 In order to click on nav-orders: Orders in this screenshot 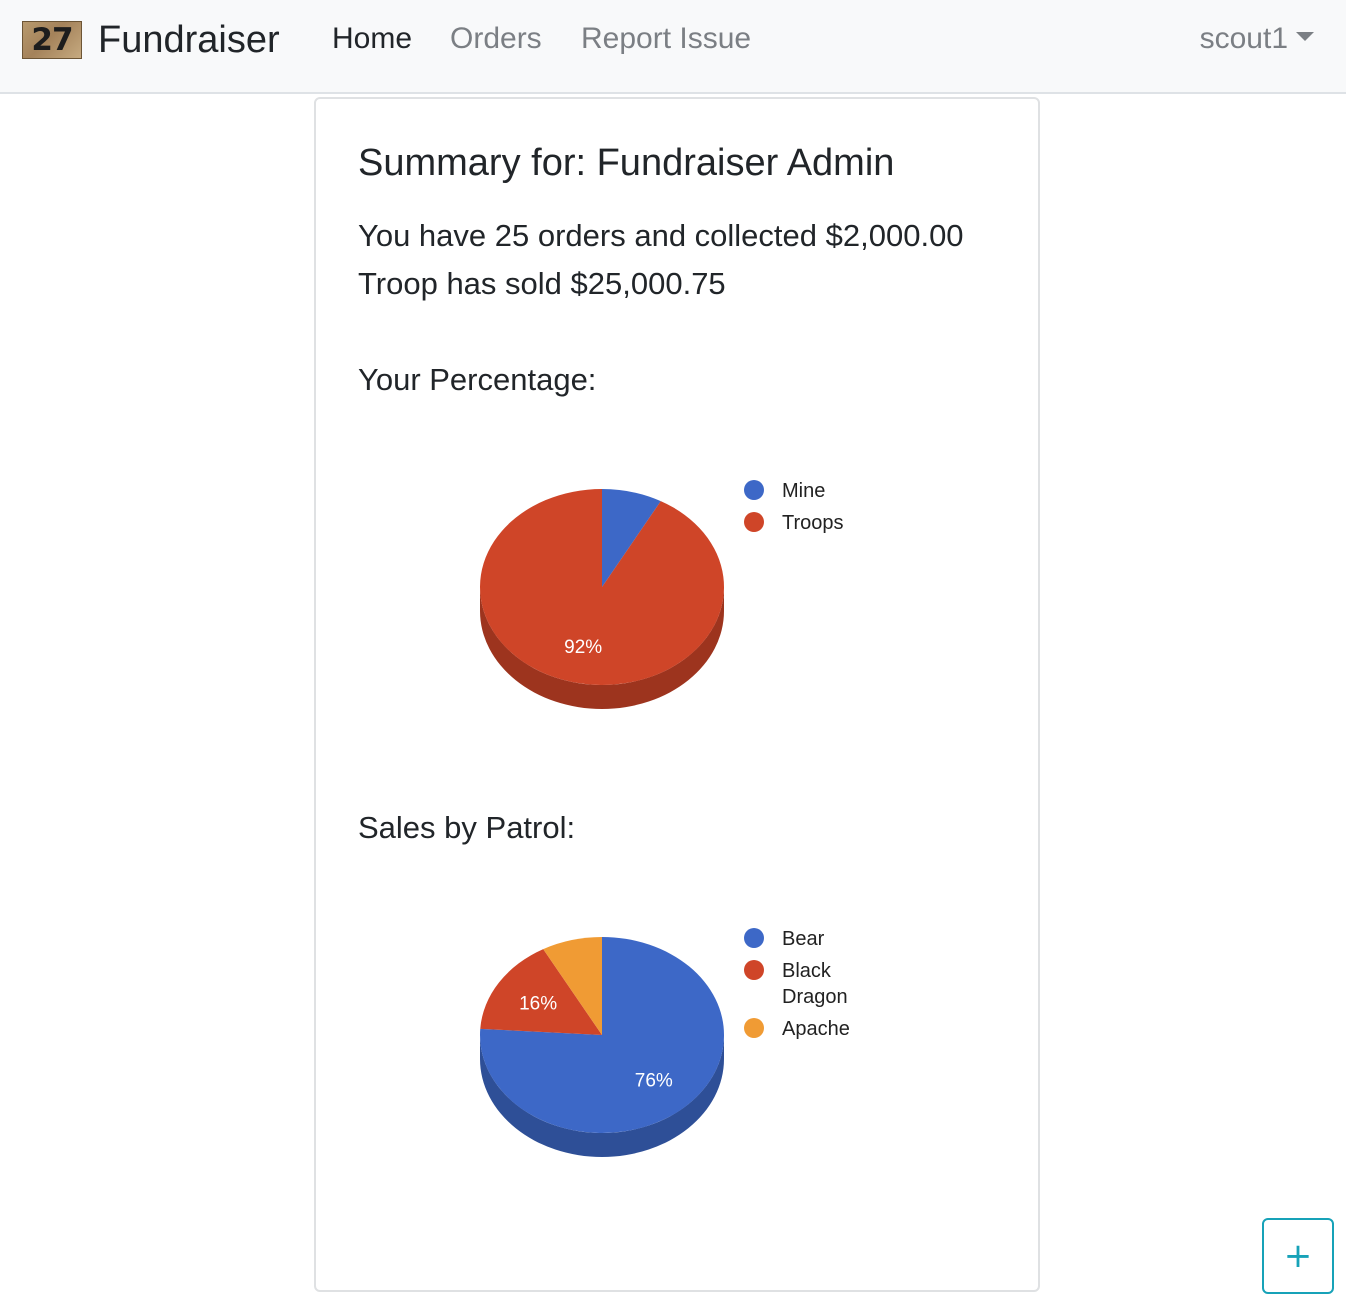, I will do `click(496, 39)`.